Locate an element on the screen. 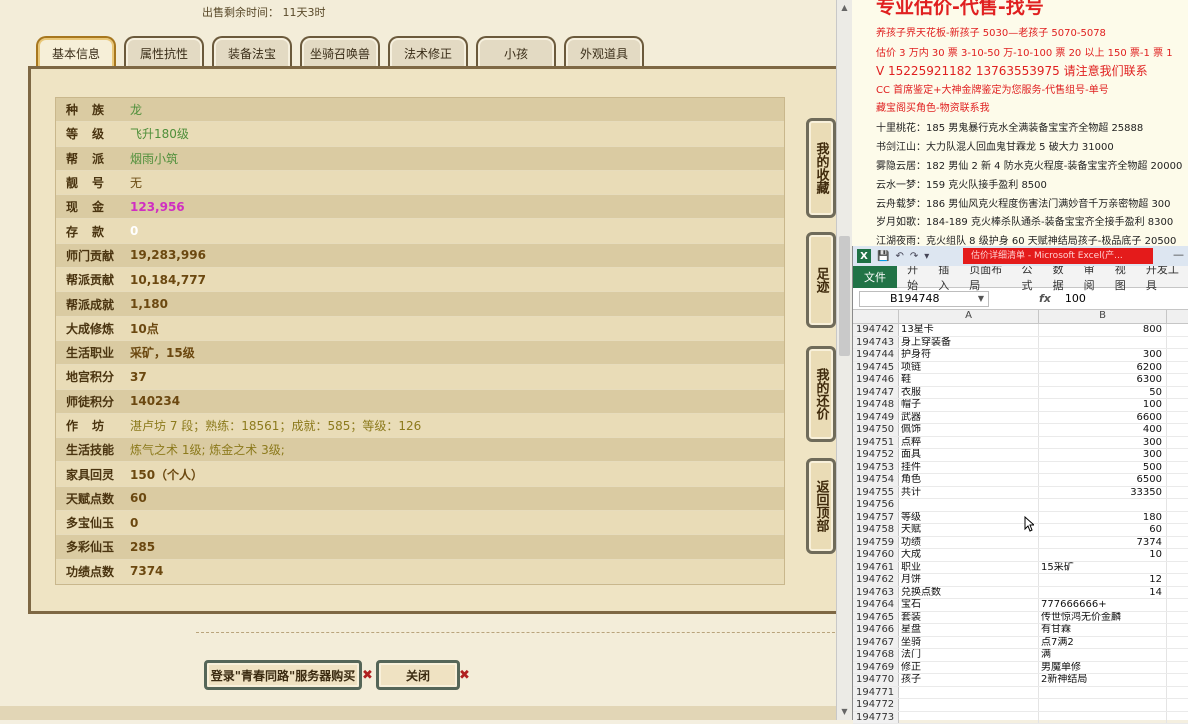 This screenshot has width=1188, height=724. fx-icon: fx is located at coordinates (1045, 298).